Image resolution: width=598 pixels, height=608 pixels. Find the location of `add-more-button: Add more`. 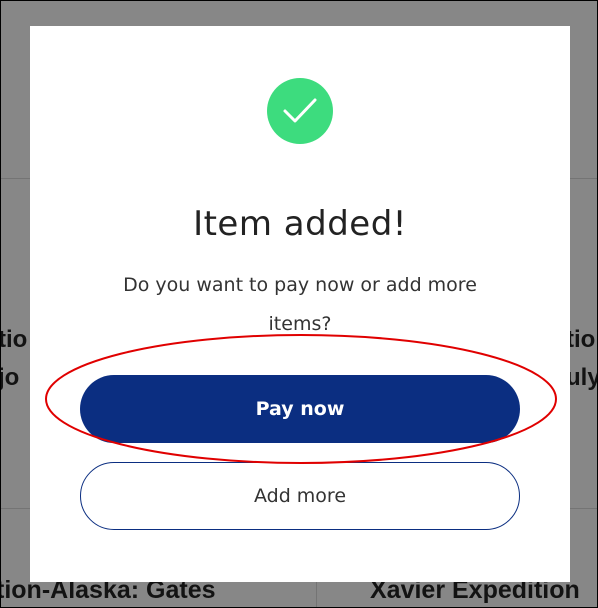

add-more-button: Add more is located at coordinates (300, 496).